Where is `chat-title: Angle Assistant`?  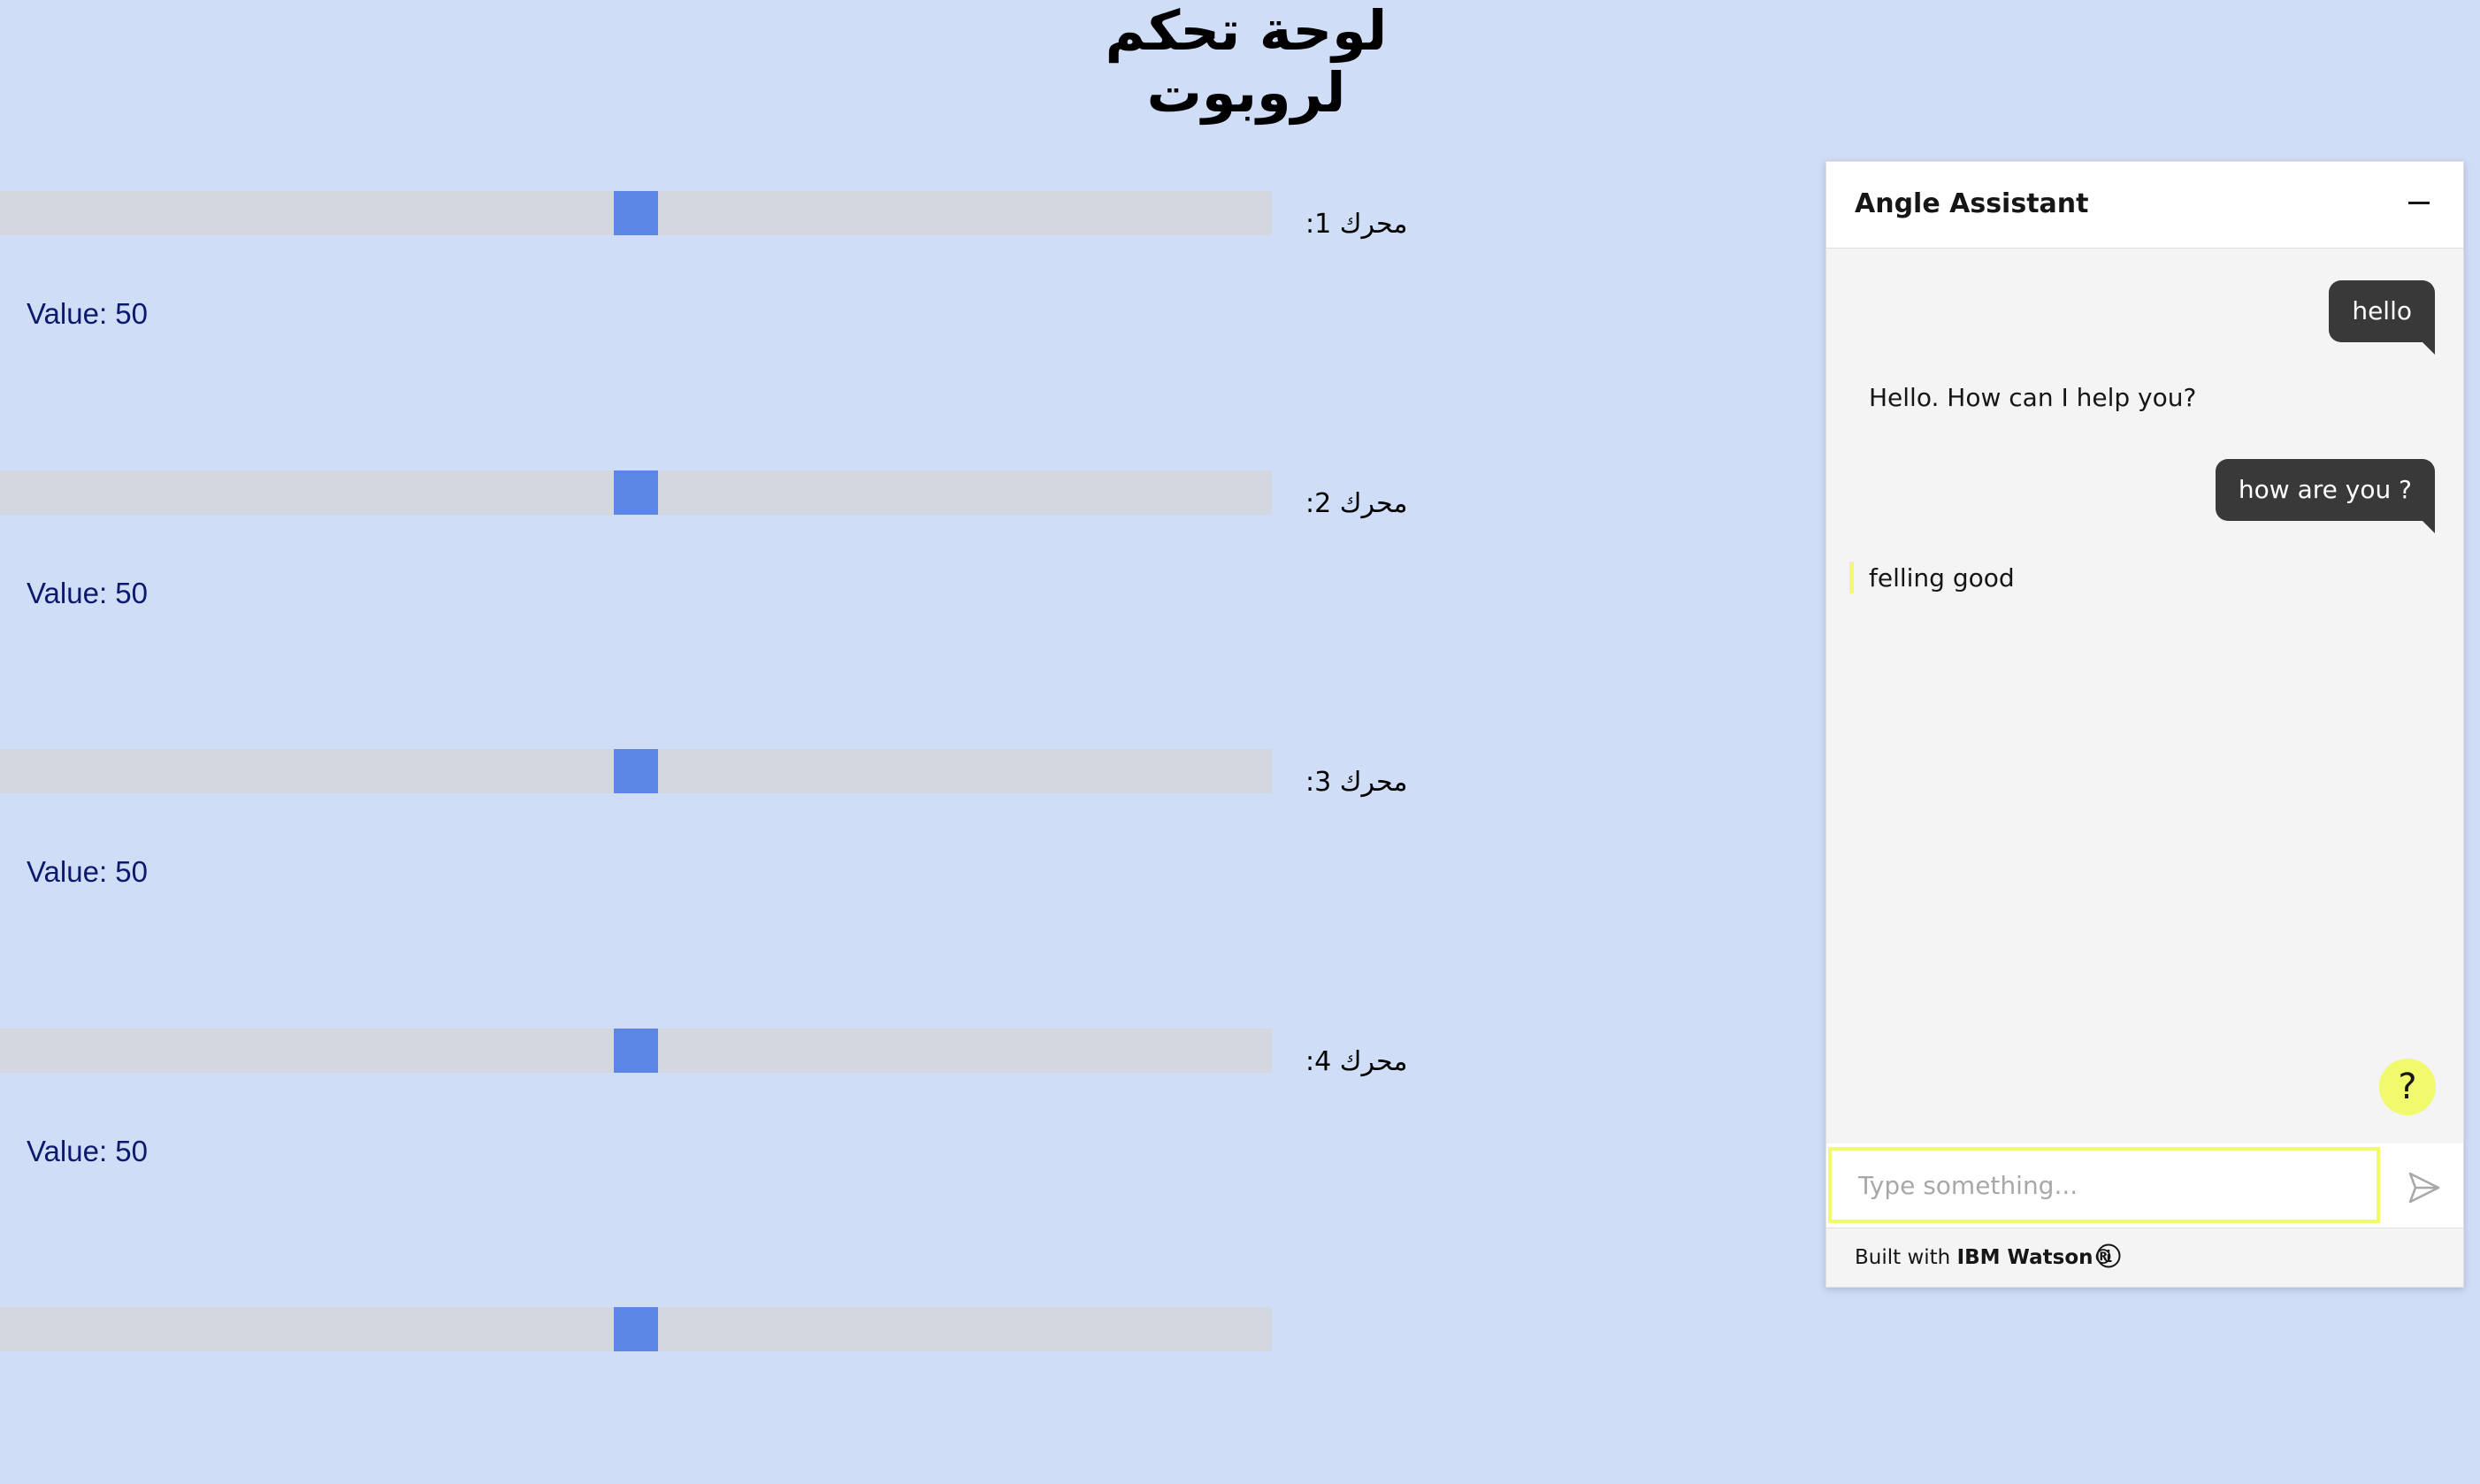 chat-title: Angle Assistant is located at coordinates (1972, 203).